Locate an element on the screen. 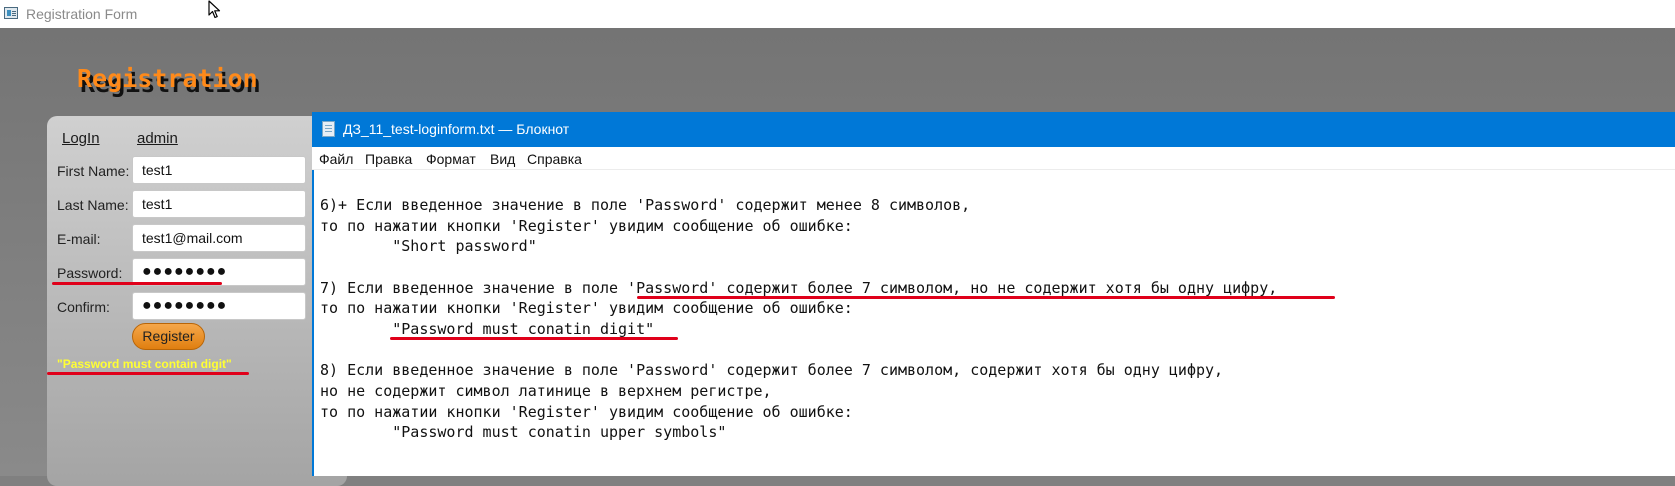  text-line: "Password must conatin digit" is located at coordinates (487, 329).